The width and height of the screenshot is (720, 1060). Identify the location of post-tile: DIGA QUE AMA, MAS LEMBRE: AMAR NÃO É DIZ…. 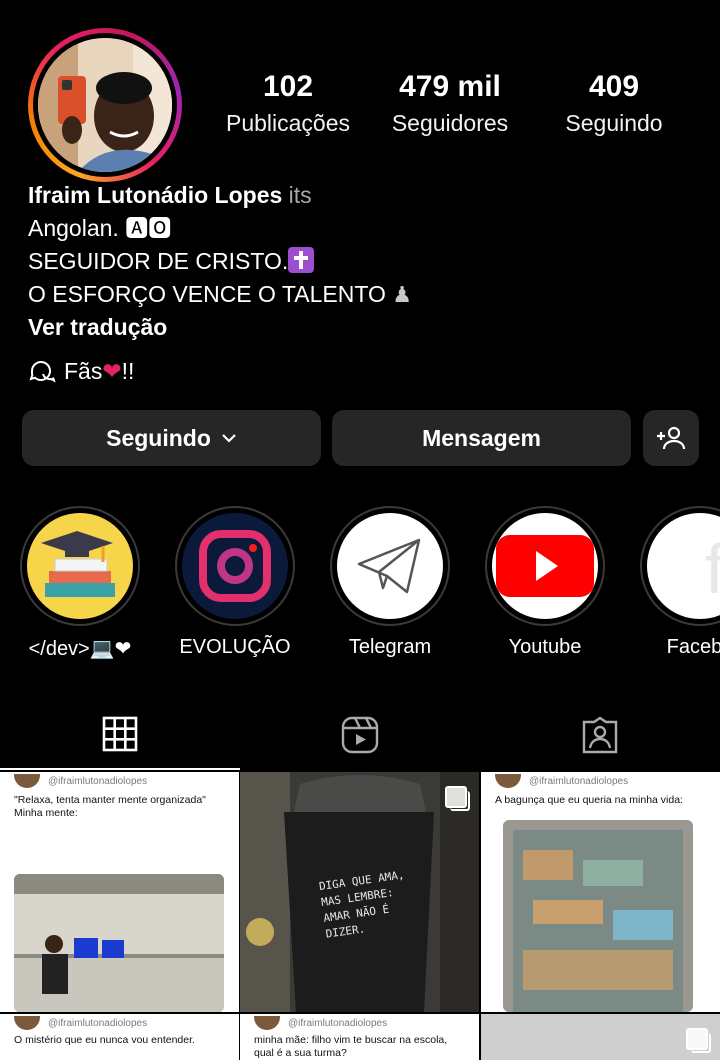
(359, 892).